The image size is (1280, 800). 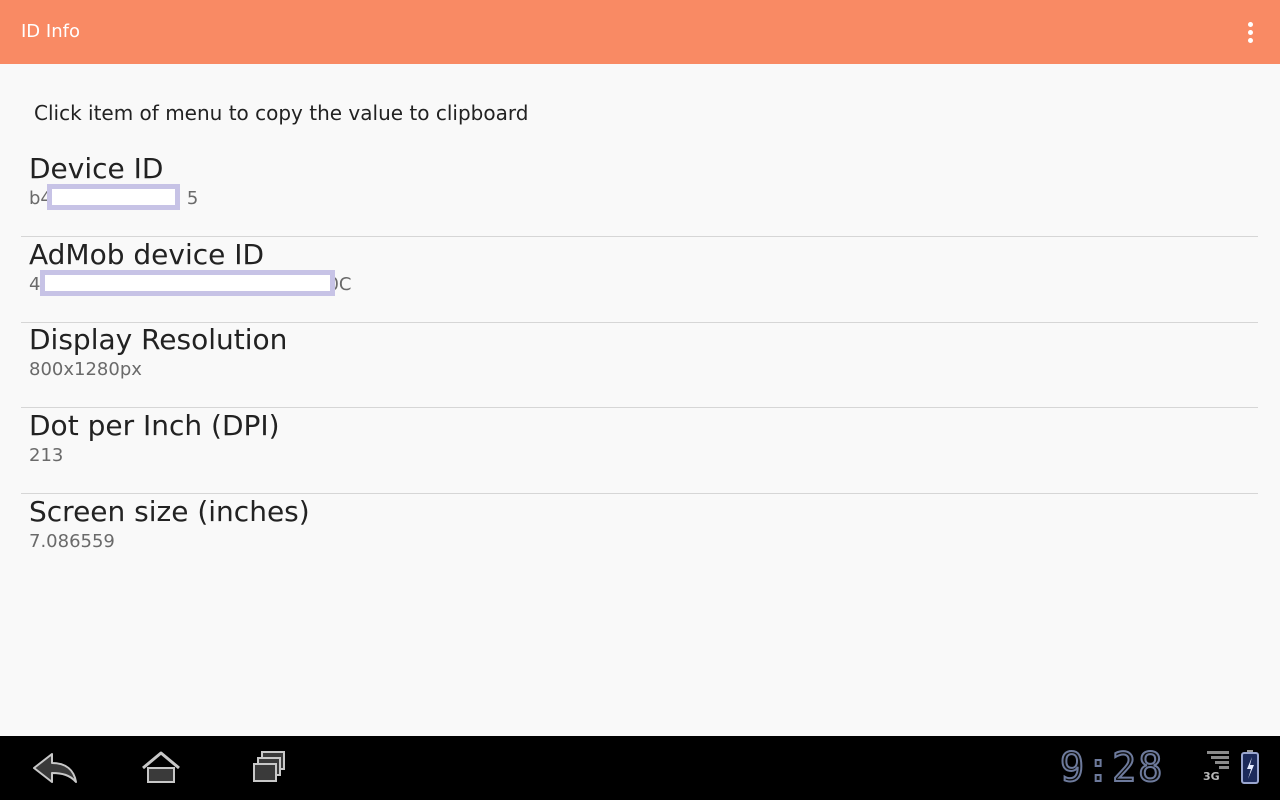 What do you see at coordinates (1217, 768) in the screenshot?
I see `signal-icon: 3G` at bounding box center [1217, 768].